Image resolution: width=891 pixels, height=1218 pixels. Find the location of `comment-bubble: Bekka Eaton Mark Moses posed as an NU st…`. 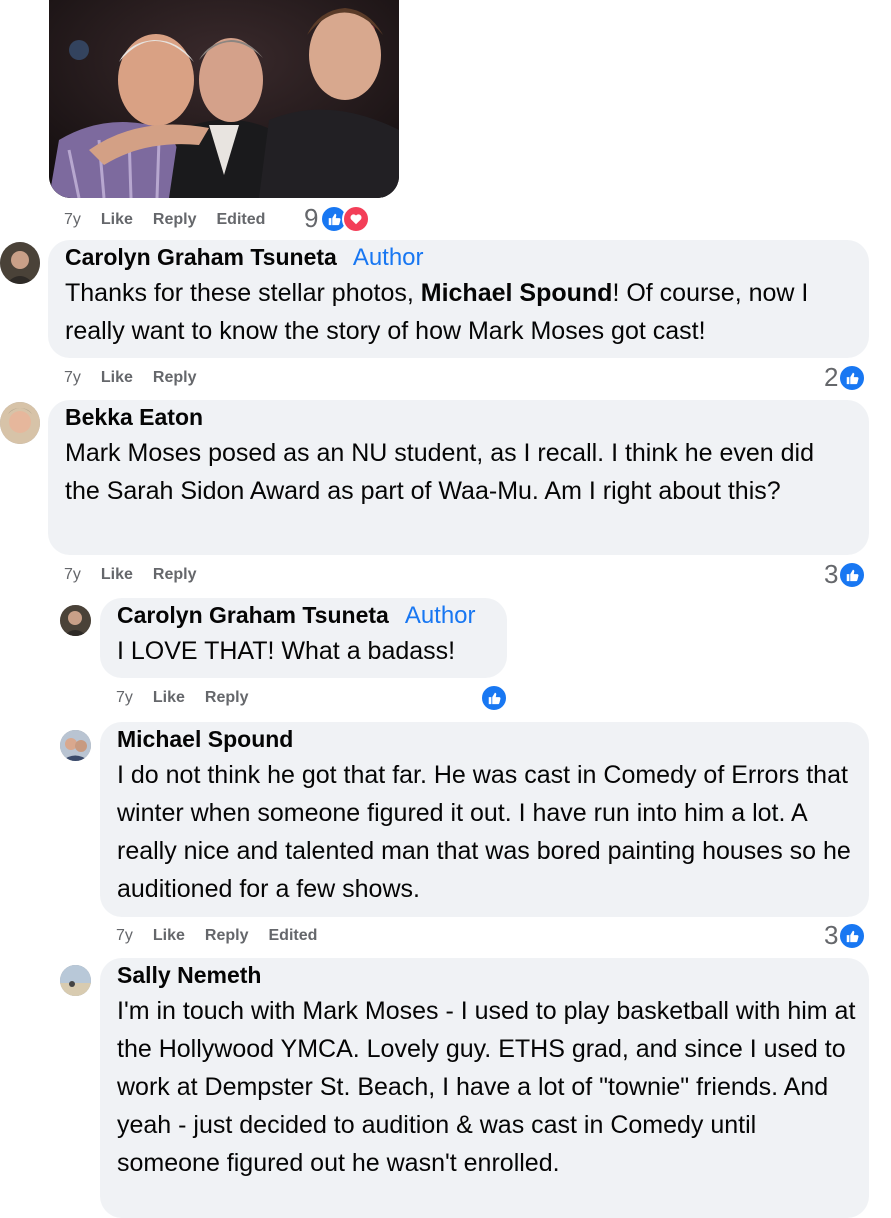

comment-bubble: Bekka Eaton Mark Moses posed as an NU st… is located at coordinates (458, 477).